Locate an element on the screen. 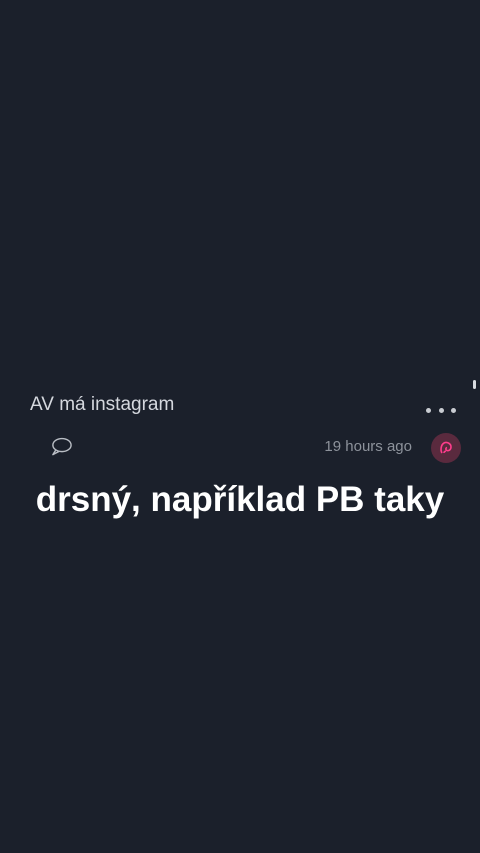 The height and width of the screenshot is (853, 480). scroll-indicator is located at coordinates (474, 384).